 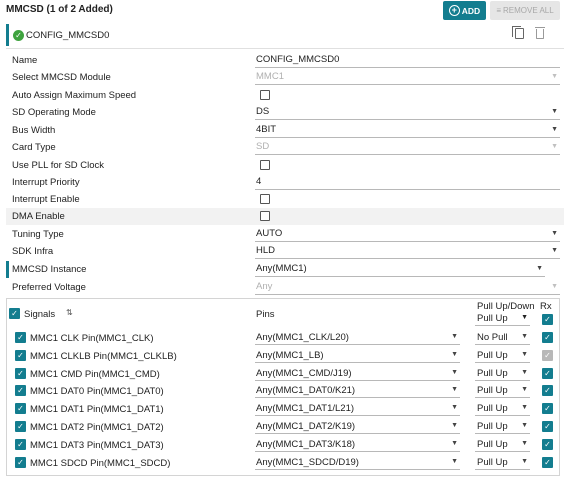 I want to click on config-label: Name, so click(x=25, y=60).